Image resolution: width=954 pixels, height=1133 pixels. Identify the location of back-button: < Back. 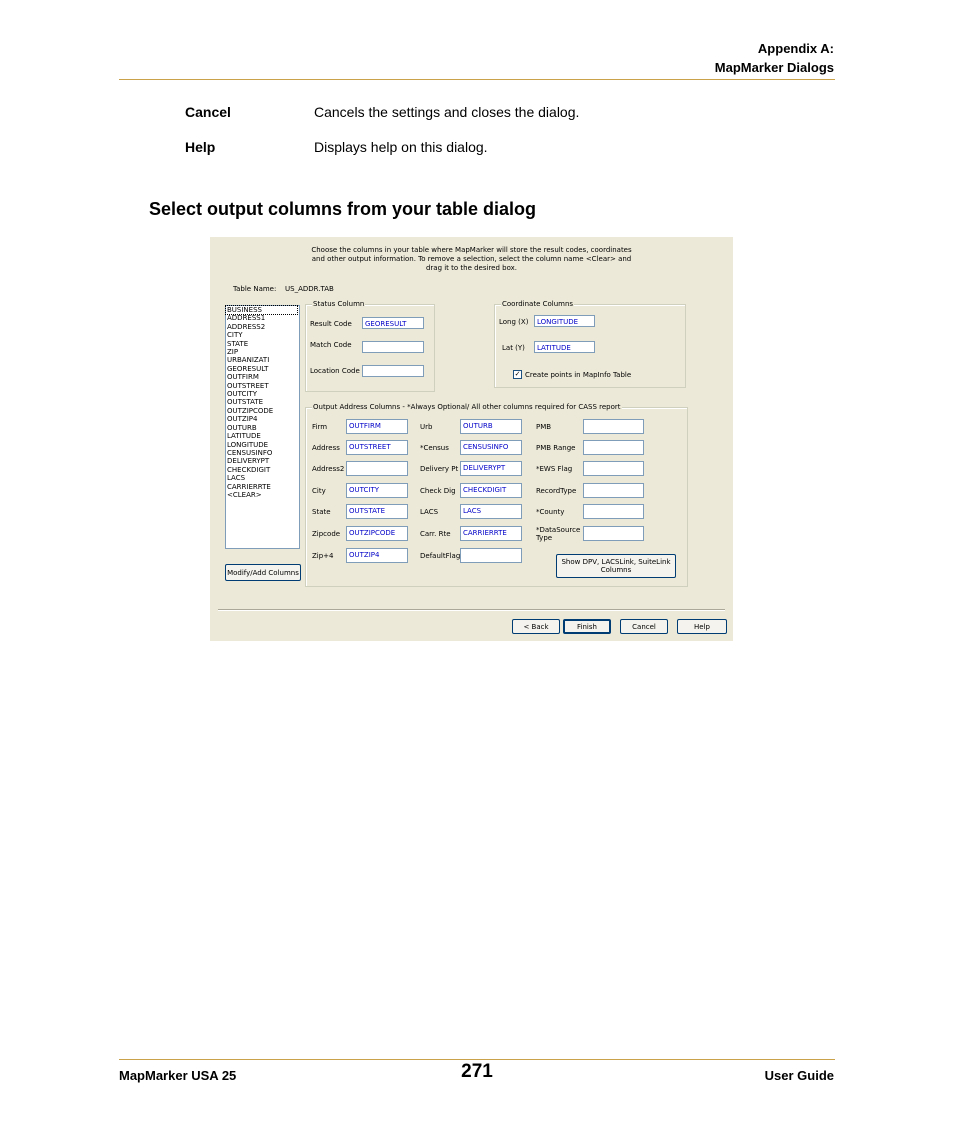
(536, 626).